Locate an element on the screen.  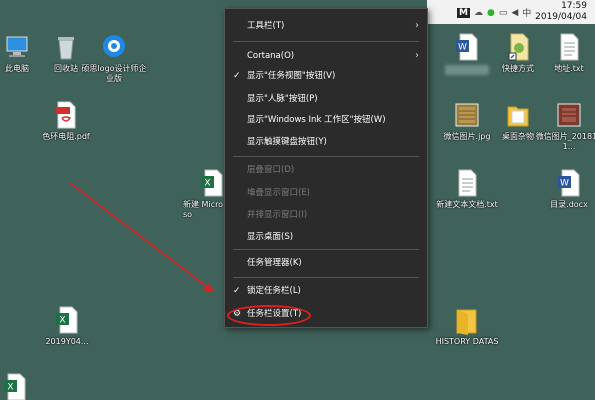
menu-item-windows-ink: 显示"Windows Ink 工作区"按钮(W) is located at coordinates (326, 120).